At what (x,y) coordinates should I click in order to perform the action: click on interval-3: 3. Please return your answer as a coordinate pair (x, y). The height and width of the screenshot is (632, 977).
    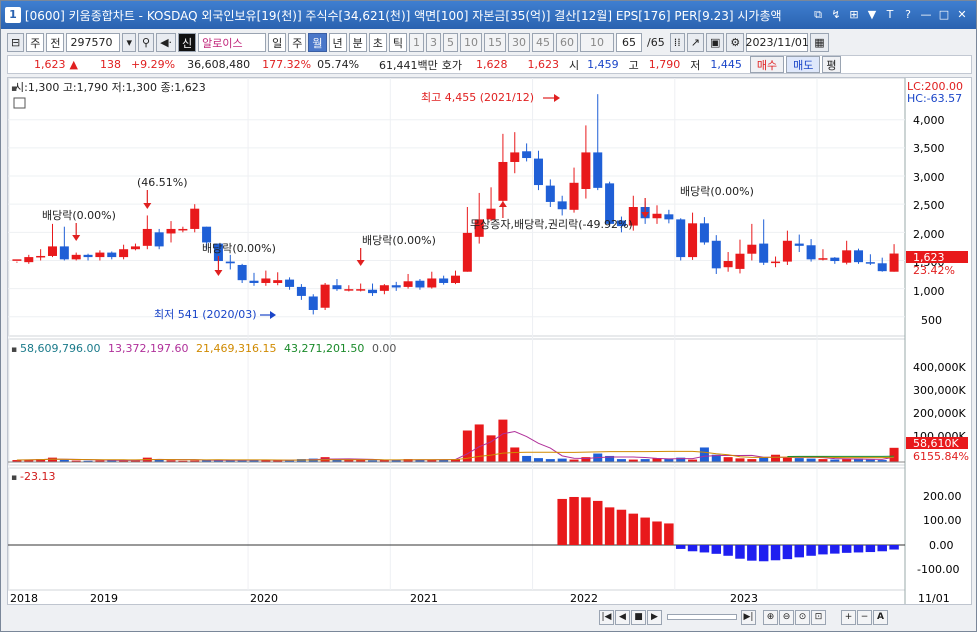
    Looking at the image, I should click on (434, 42).